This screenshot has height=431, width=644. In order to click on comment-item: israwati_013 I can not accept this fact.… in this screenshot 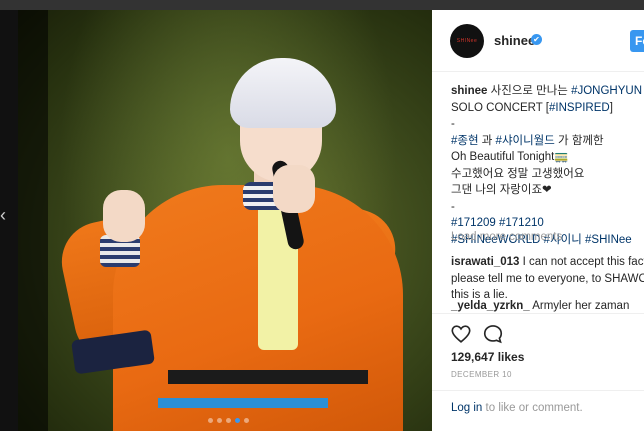, I will do `click(547, 279)`.